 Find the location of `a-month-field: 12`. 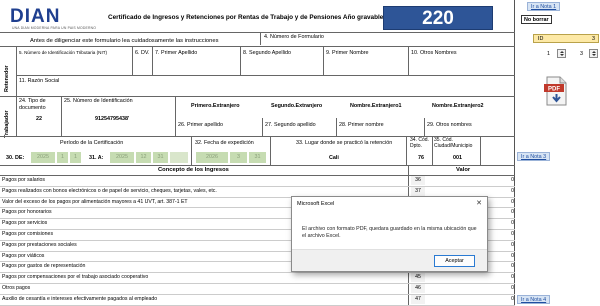

a-month-field: 12 is located at coordinates (143, 157).